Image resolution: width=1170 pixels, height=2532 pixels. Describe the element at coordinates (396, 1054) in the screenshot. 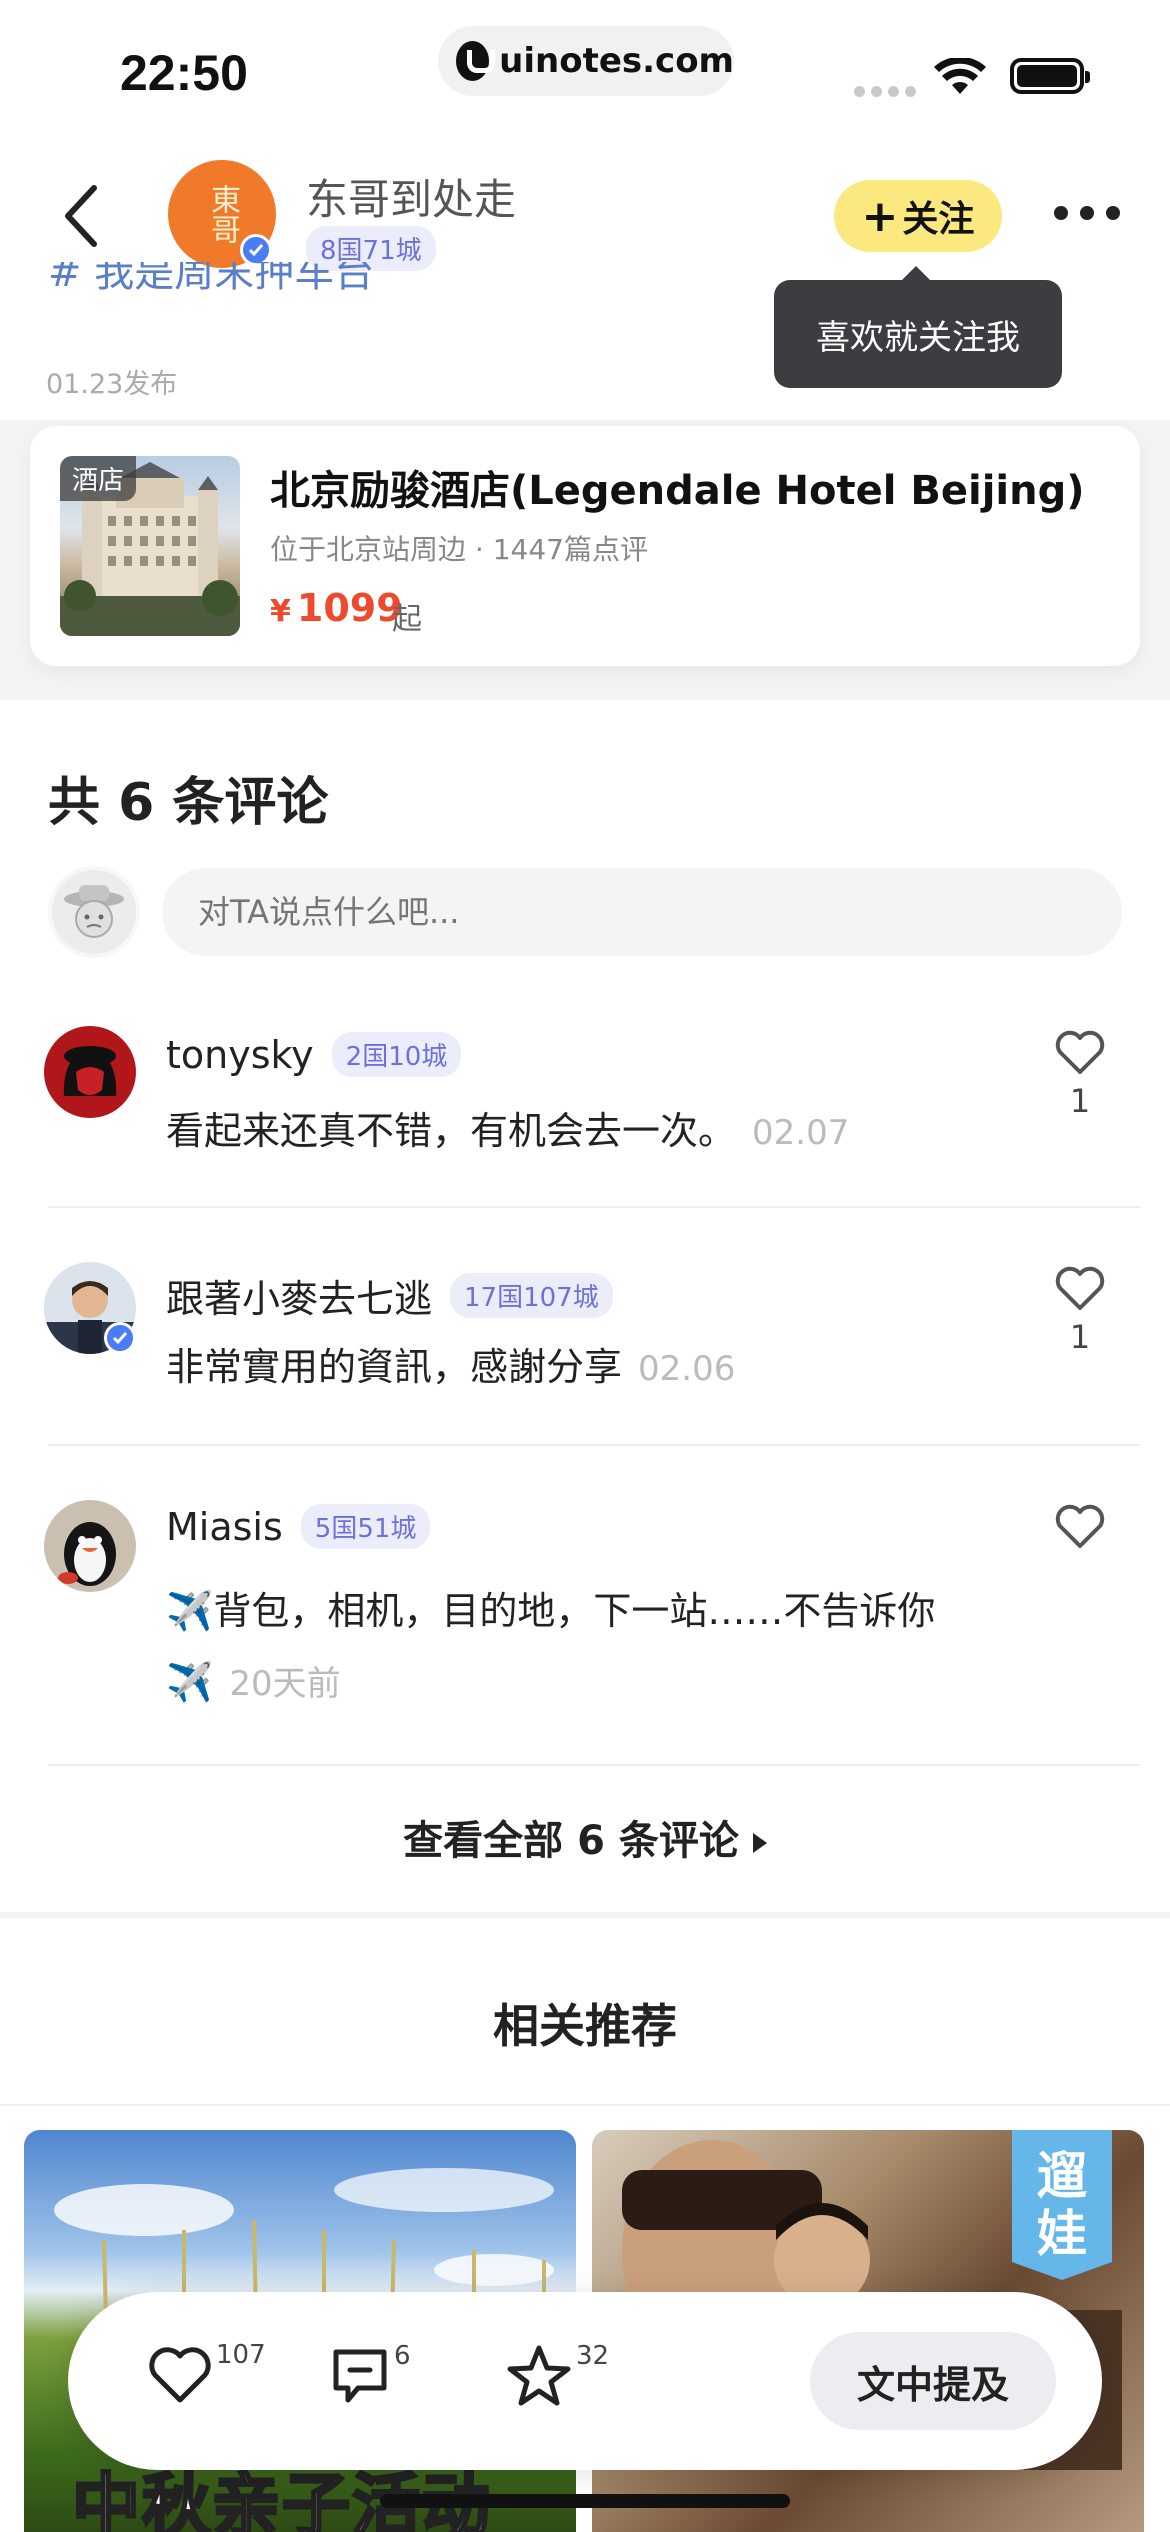

I see `commenter-badge: 2国10城` at that location.